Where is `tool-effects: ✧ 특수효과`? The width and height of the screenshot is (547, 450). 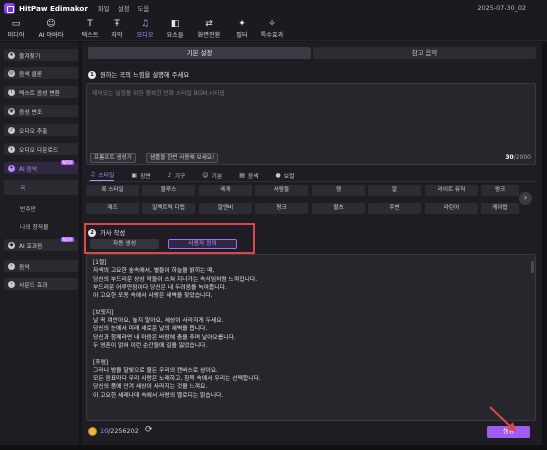
tool-effects: ✧ 특수효과 is located at coordinates (272, 29).